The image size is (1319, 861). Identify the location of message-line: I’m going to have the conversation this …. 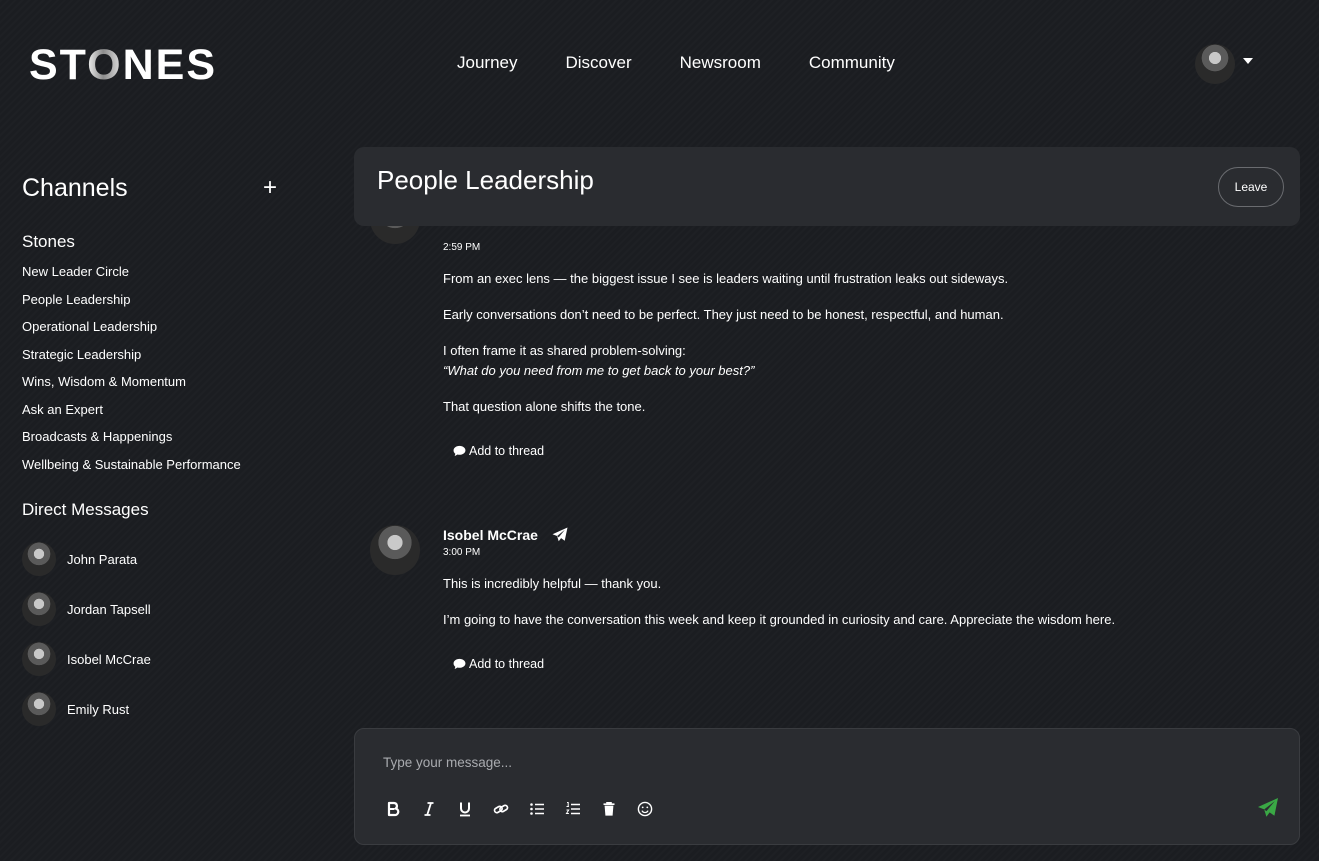
(779, 619).